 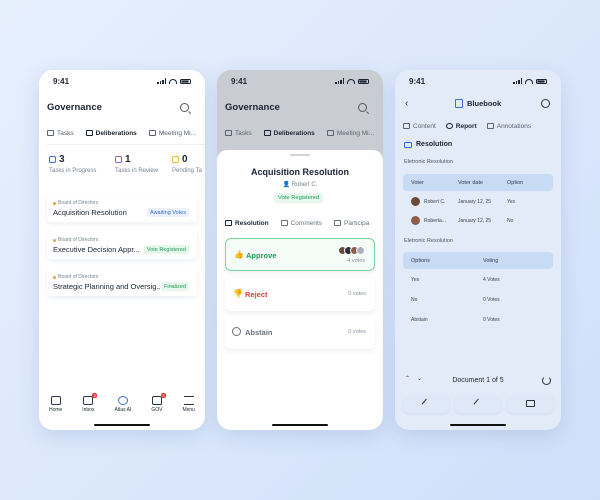 I want to click on vote-count: 0 votes, so click(x=357, y=294).